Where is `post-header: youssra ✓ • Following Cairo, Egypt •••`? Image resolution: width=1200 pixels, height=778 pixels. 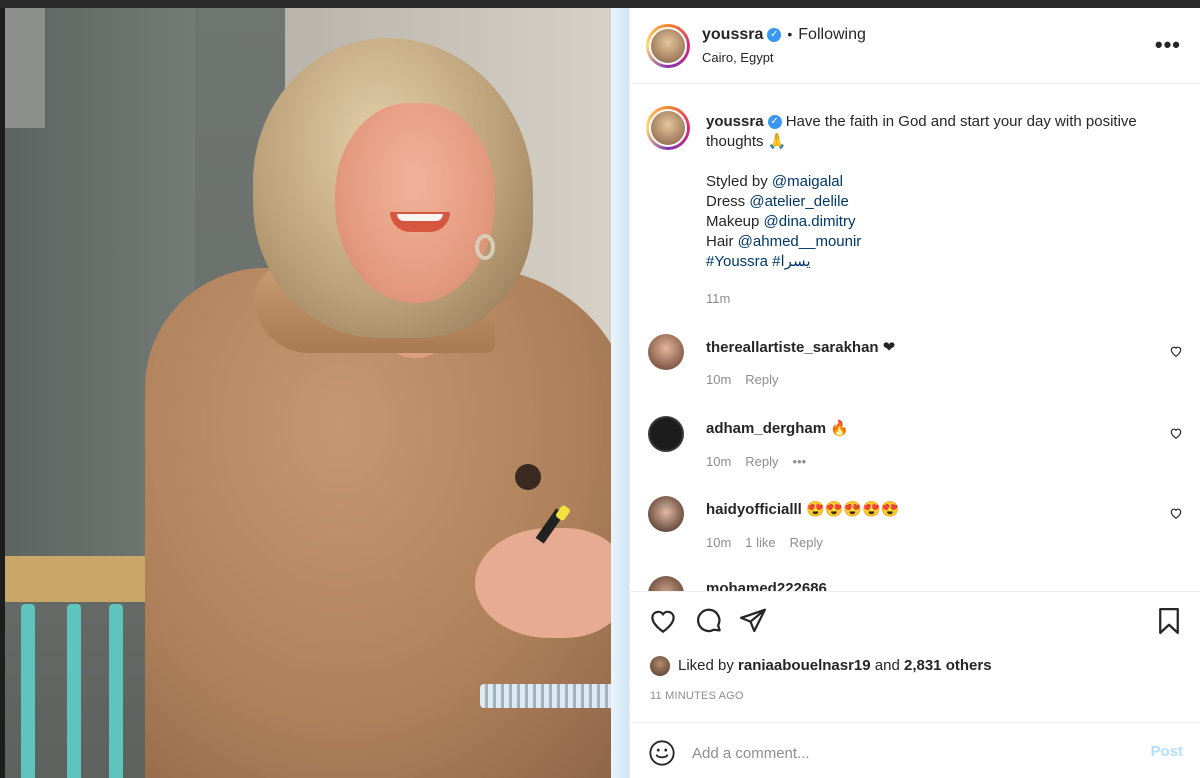 post-header: youssra ✓ • Following Cairo, Egypt ••• is located at coordinates (915, 46).